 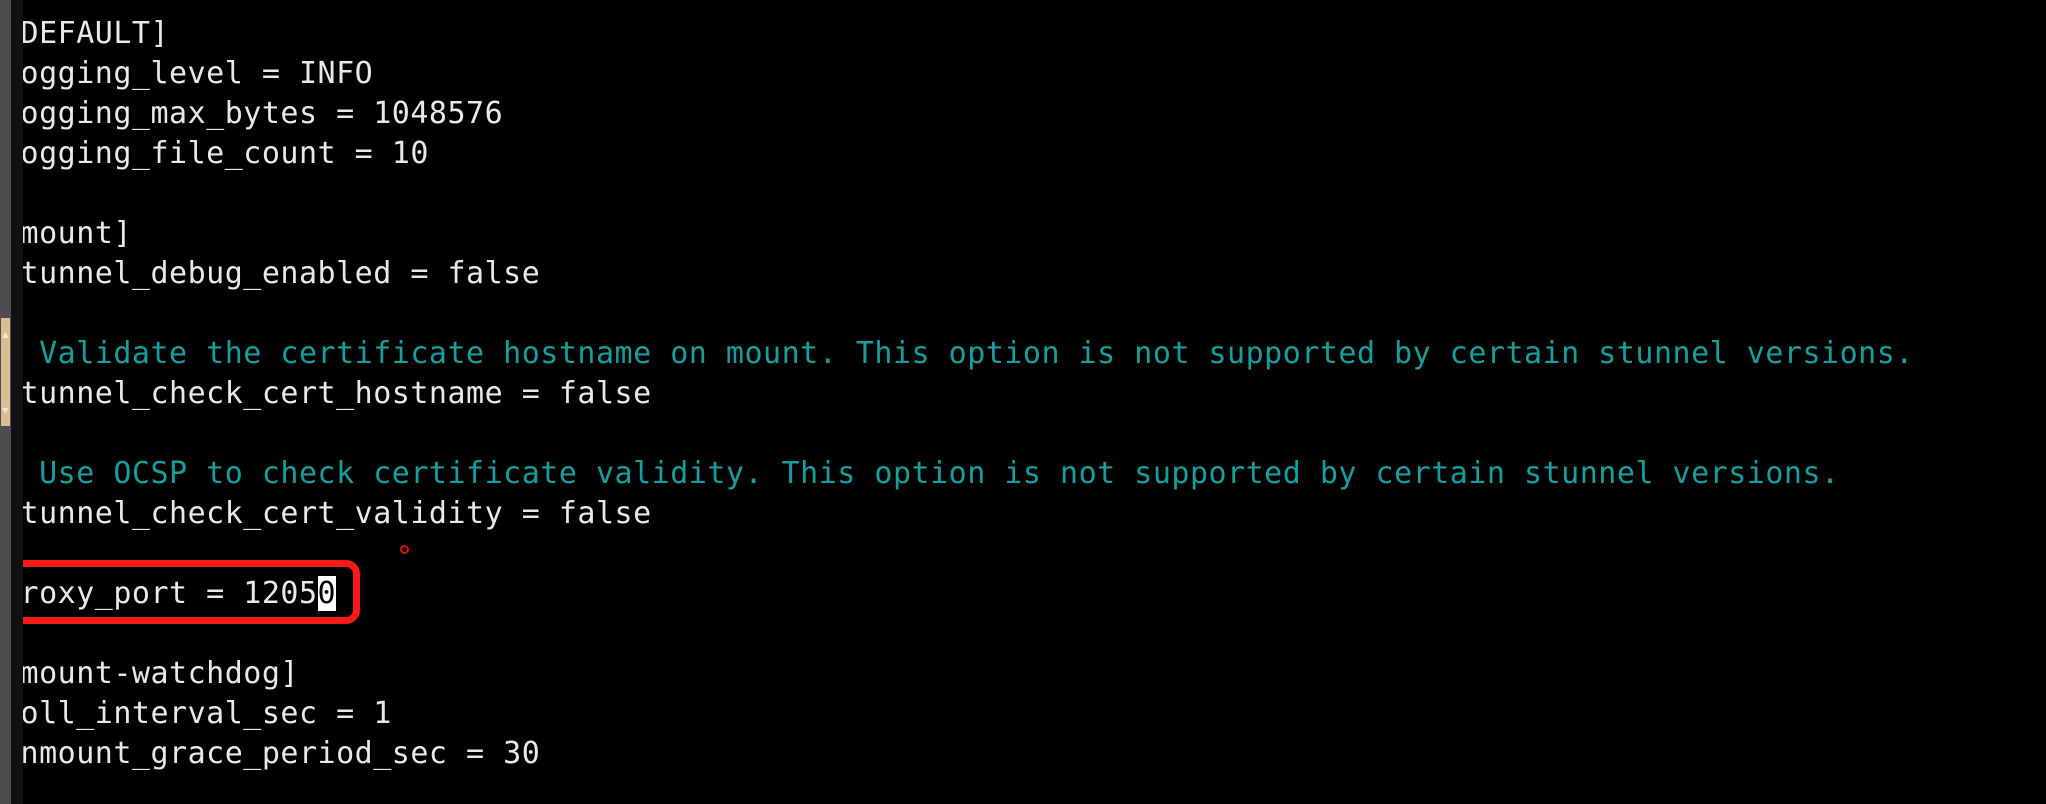 I want to click on code-line: logging_file_count = 10, so click(x=215, y=153).